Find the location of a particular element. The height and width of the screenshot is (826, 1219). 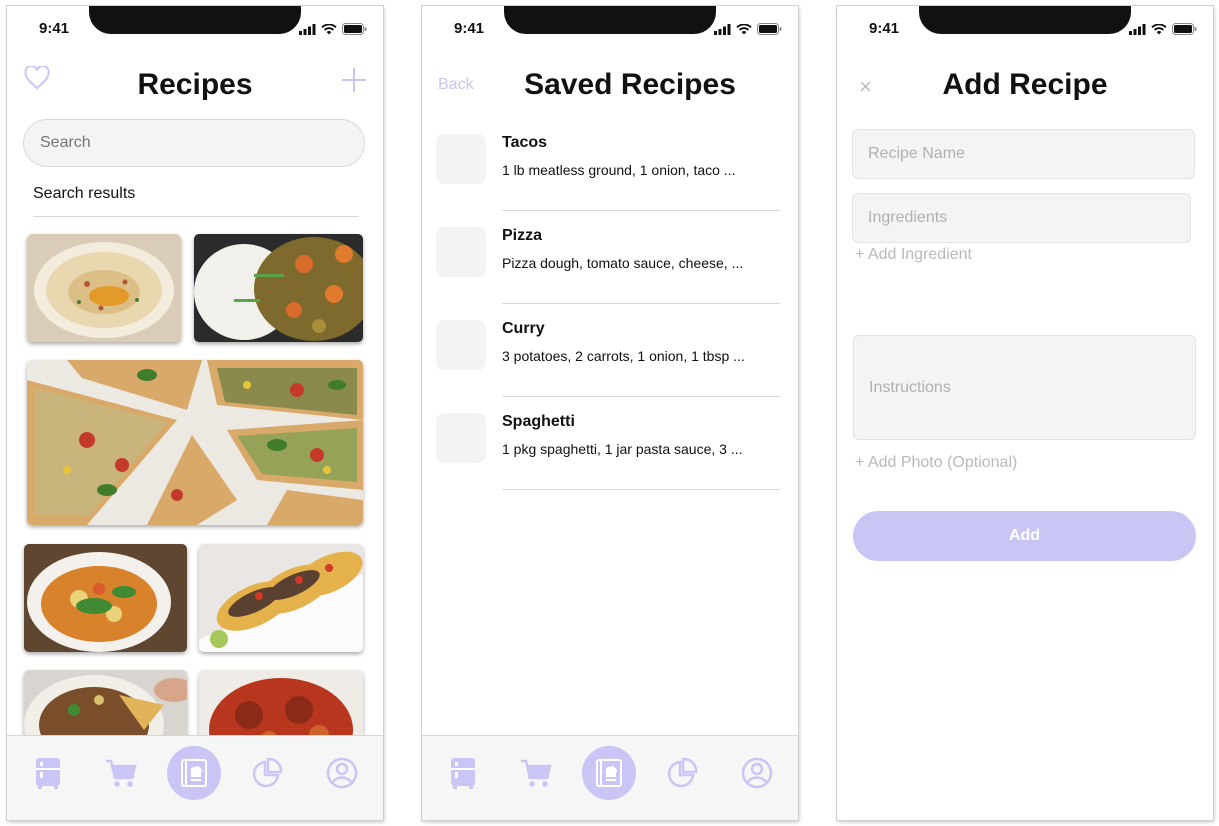

curry-image is located at coordinates (278, 288).